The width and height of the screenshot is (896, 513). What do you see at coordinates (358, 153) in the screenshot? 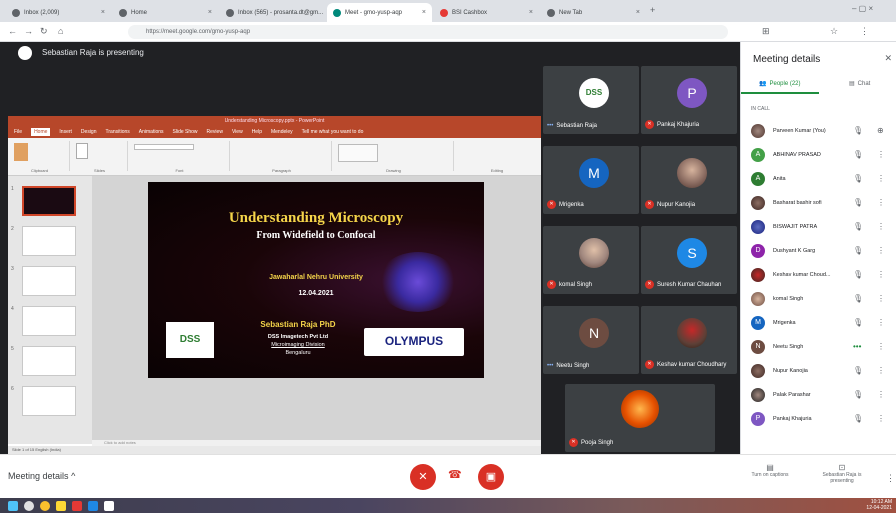
I see `shapes-gallery` at bounding box center [358, 153].